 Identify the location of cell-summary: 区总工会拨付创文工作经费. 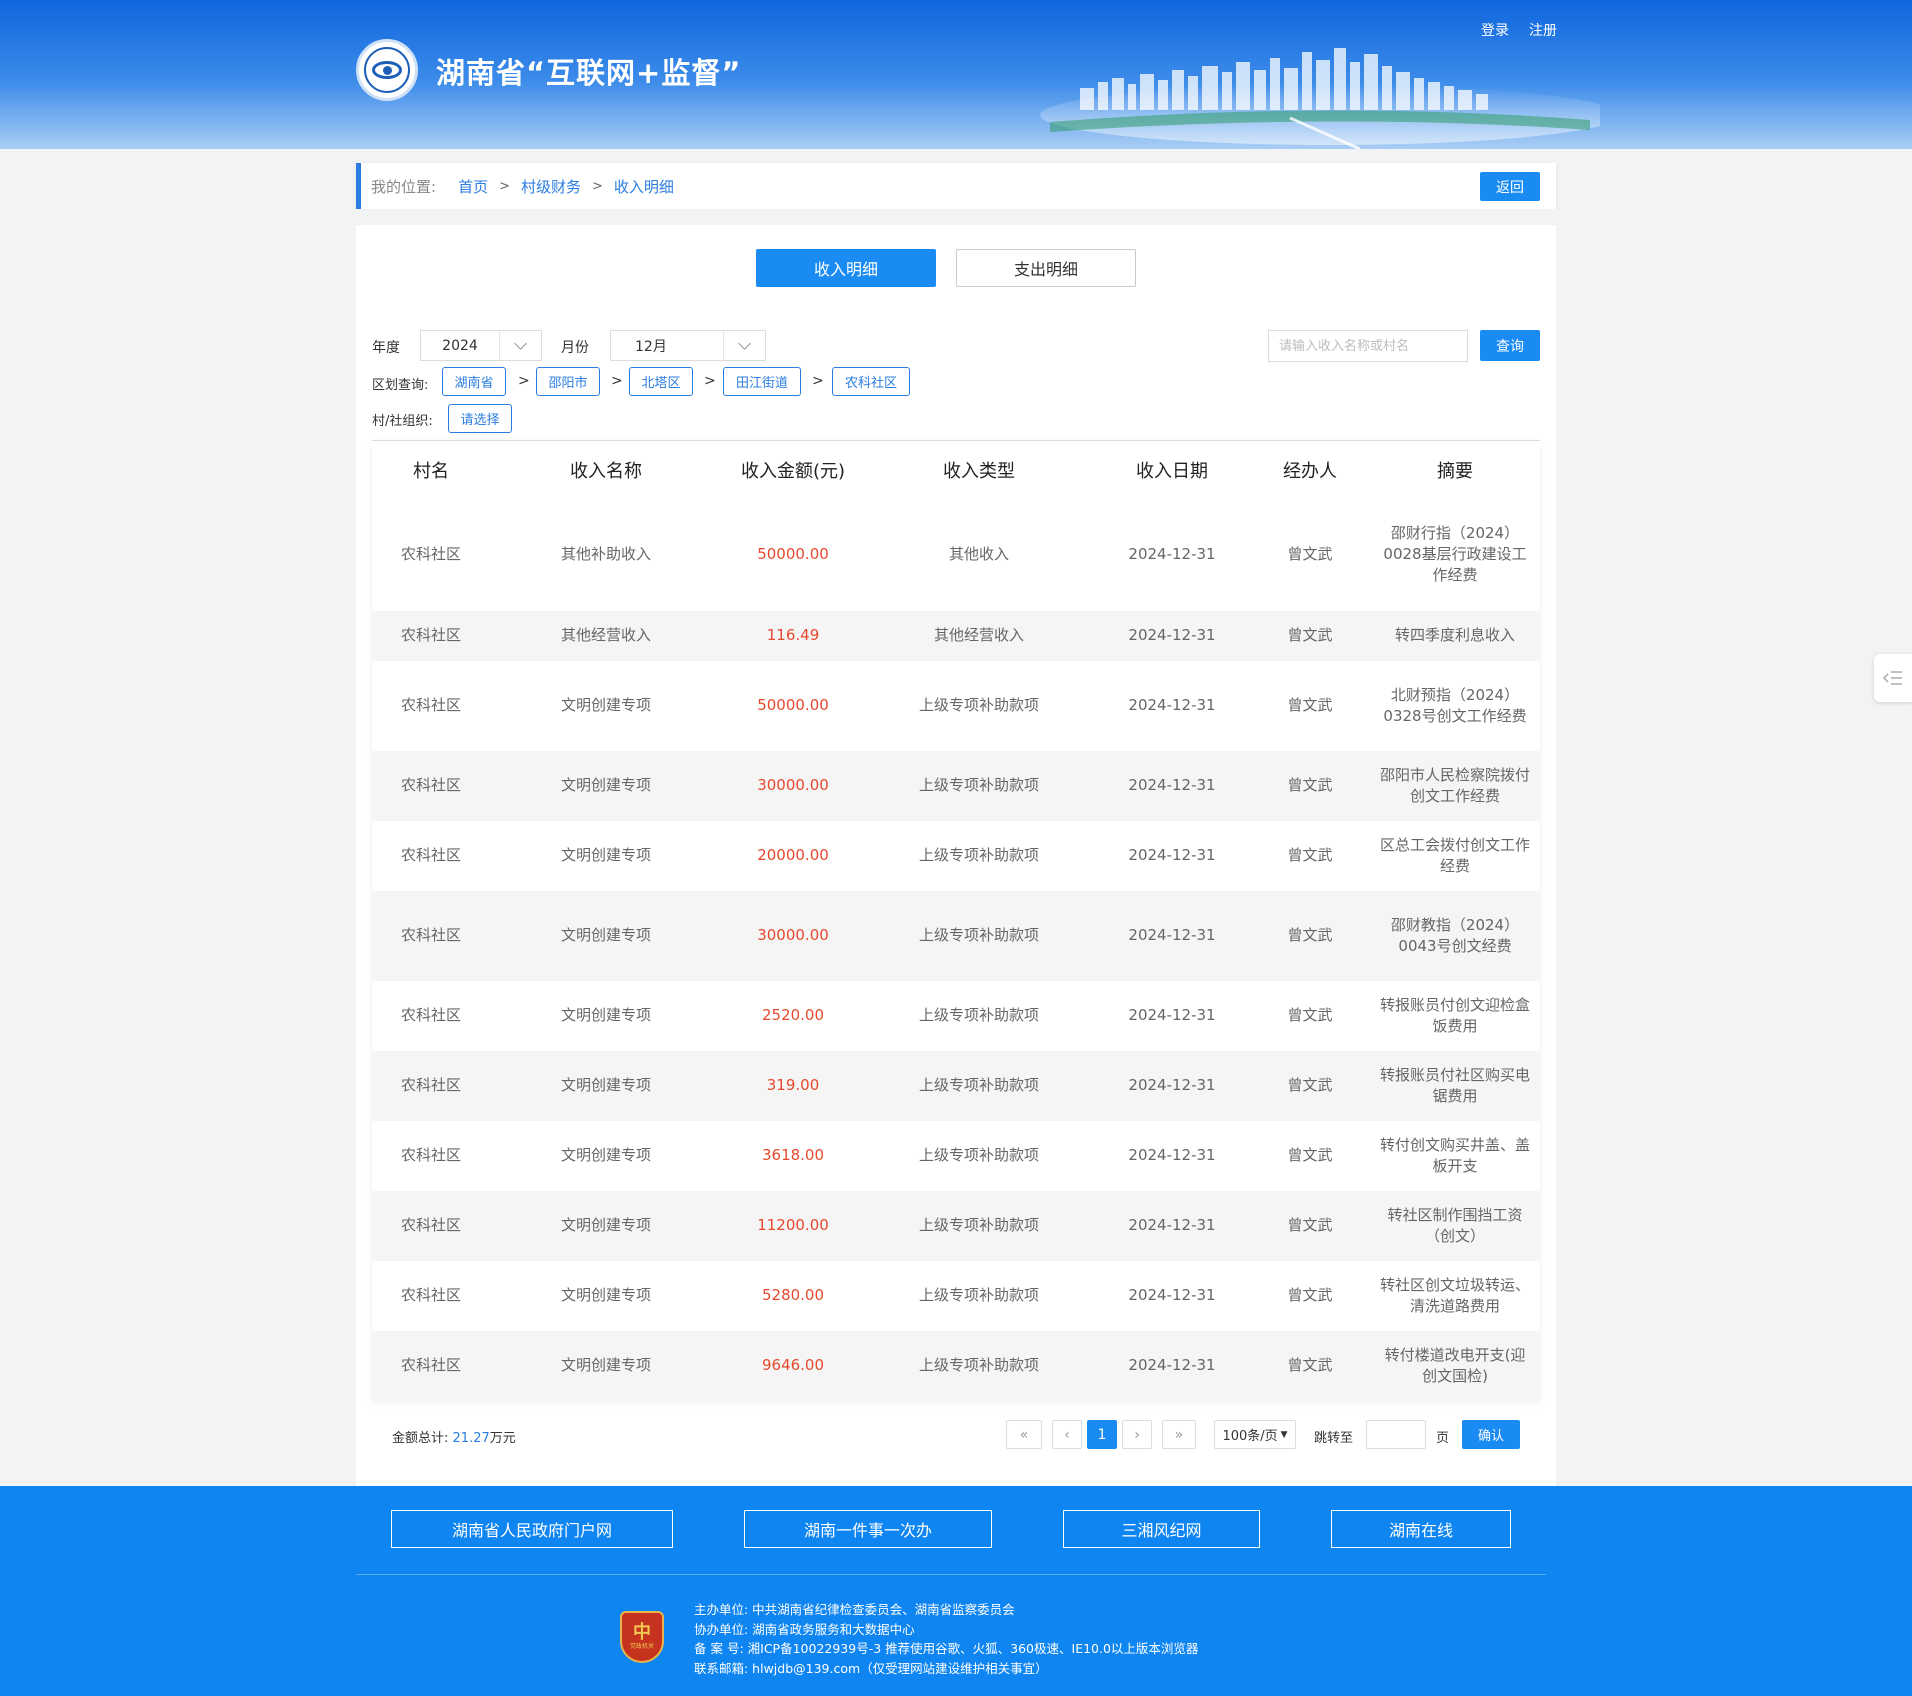
(1455, 855).